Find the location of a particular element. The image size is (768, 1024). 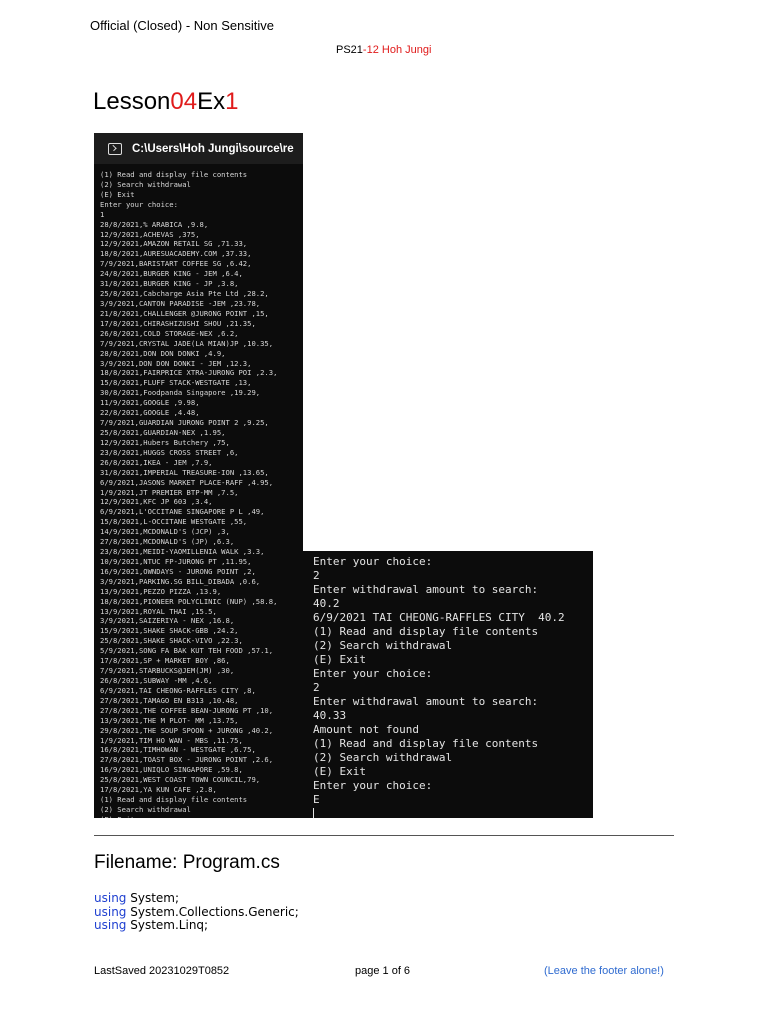

terminal-line: 14/9/2021,MCDONALD'S (JCP) ,3, is located at coordinates (165, 532).